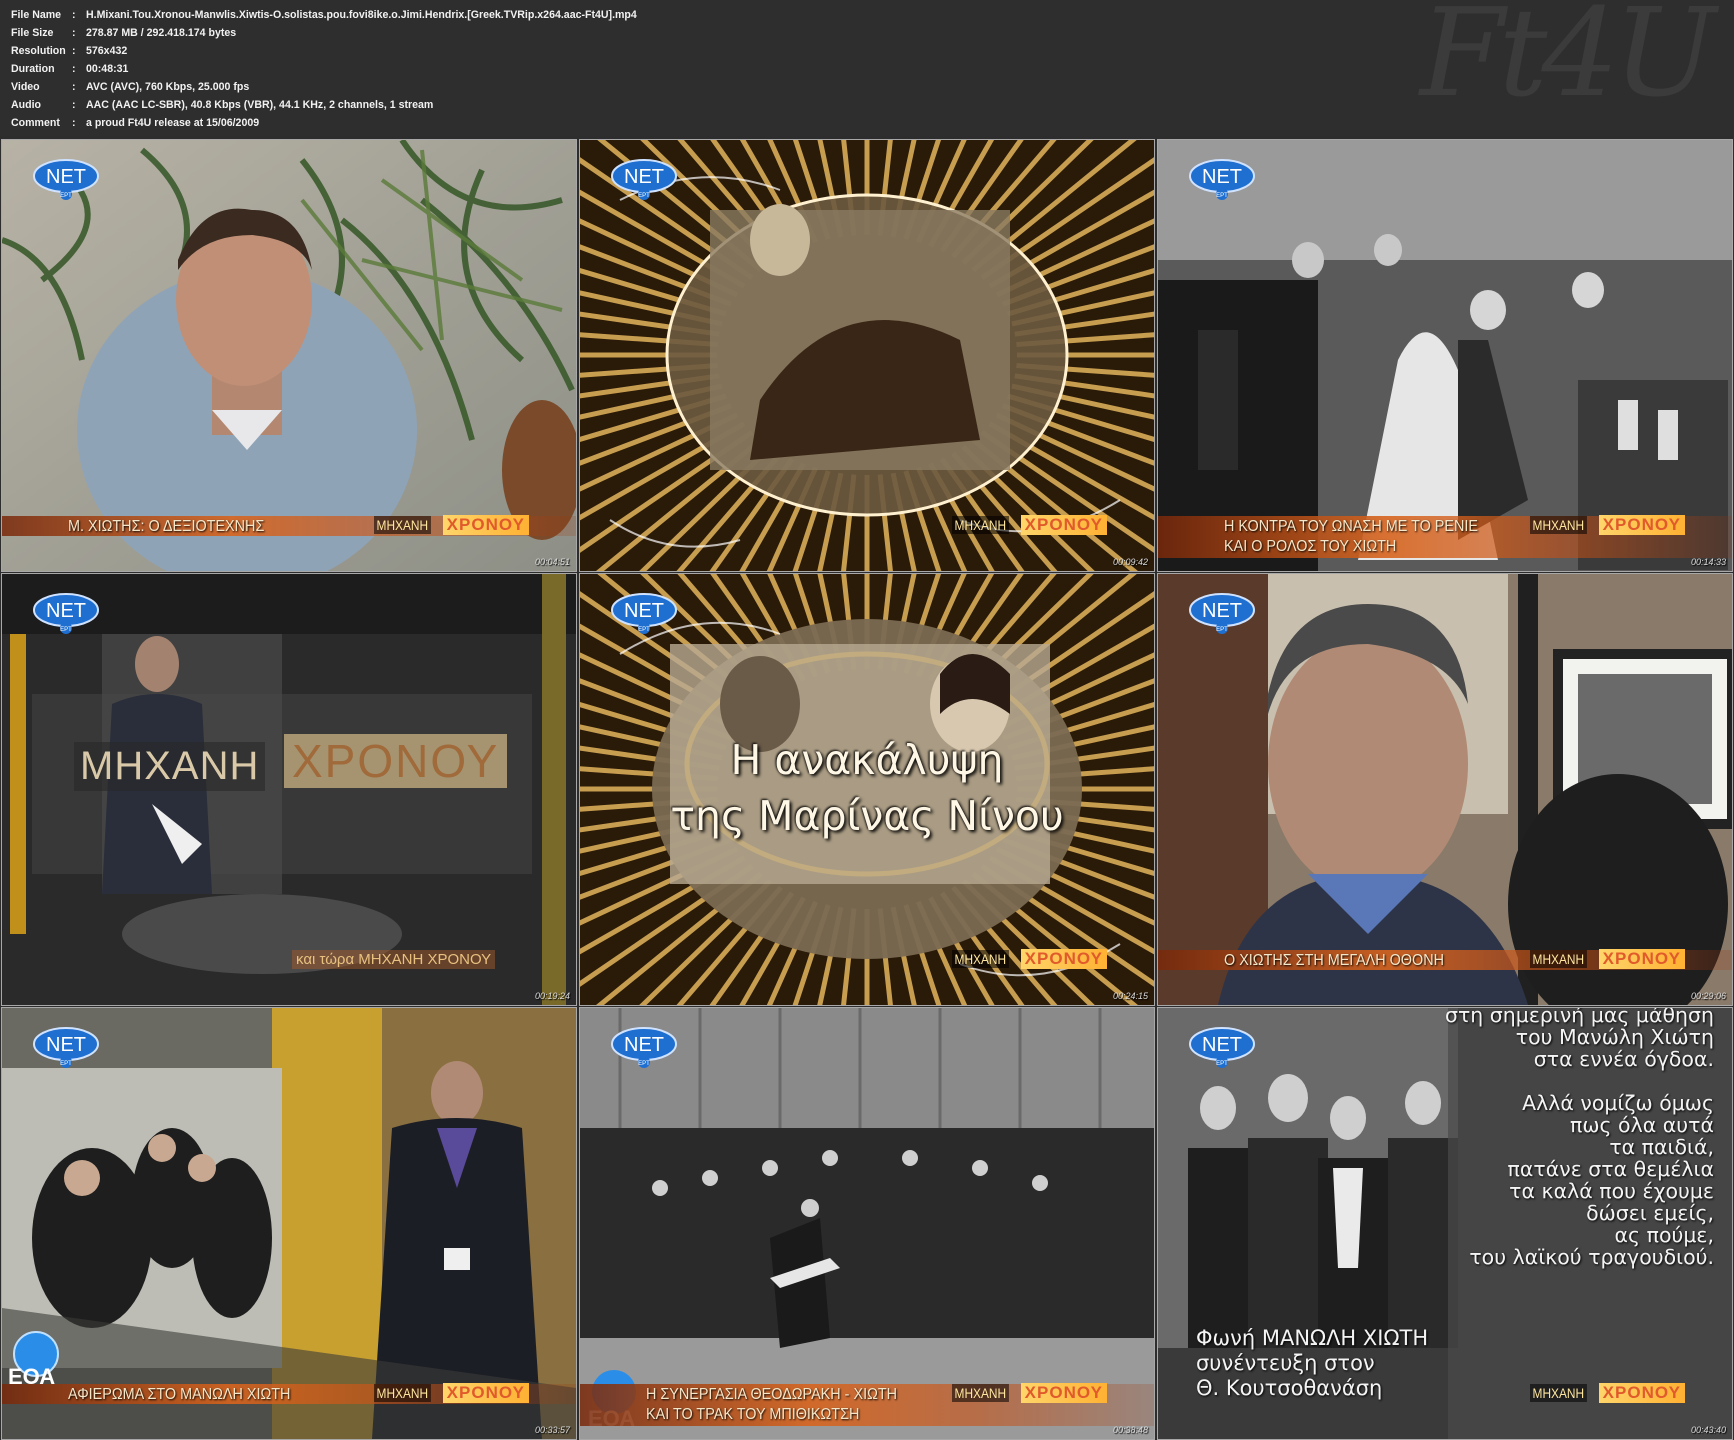  What do you see at coordinates (394, 959) in the screenshot?
I see `show-logo-ticker: και τώρα ΜΗΧΑΝΗ ΧΡΟΝΟΥ` at bounding box center [394, 959].